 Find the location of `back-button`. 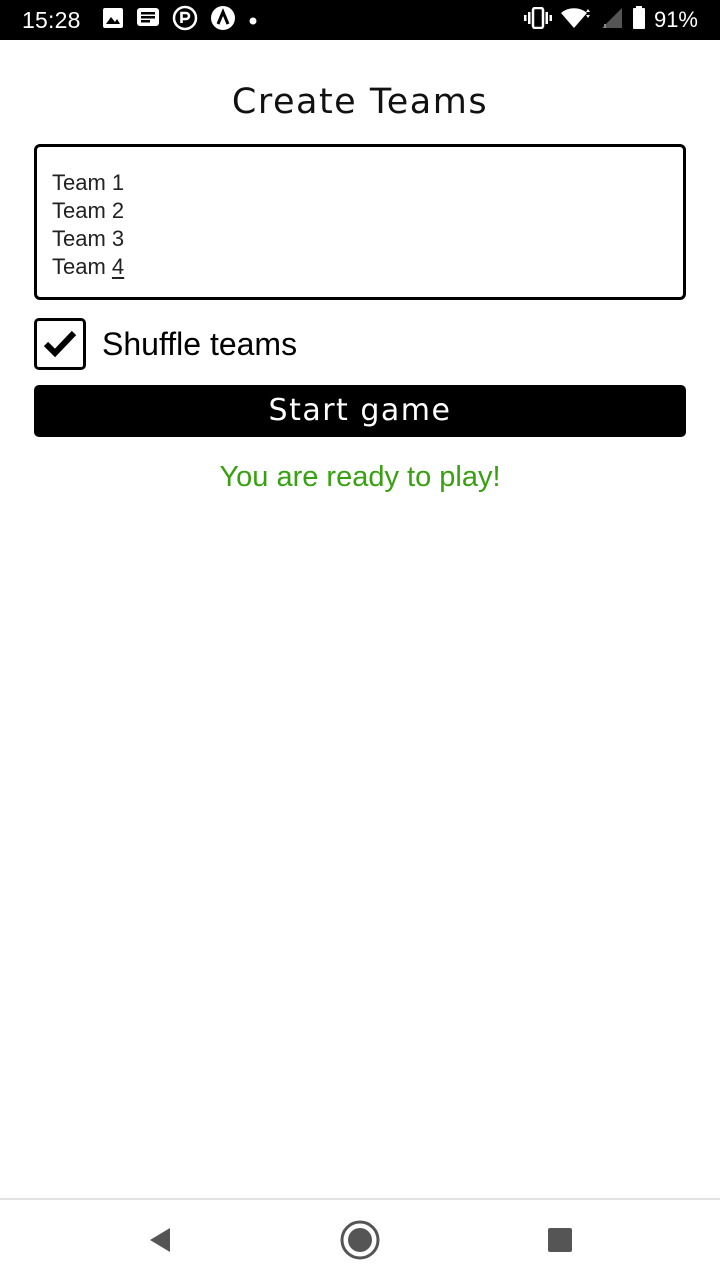

back-button is located at coordinates (160, 1240).